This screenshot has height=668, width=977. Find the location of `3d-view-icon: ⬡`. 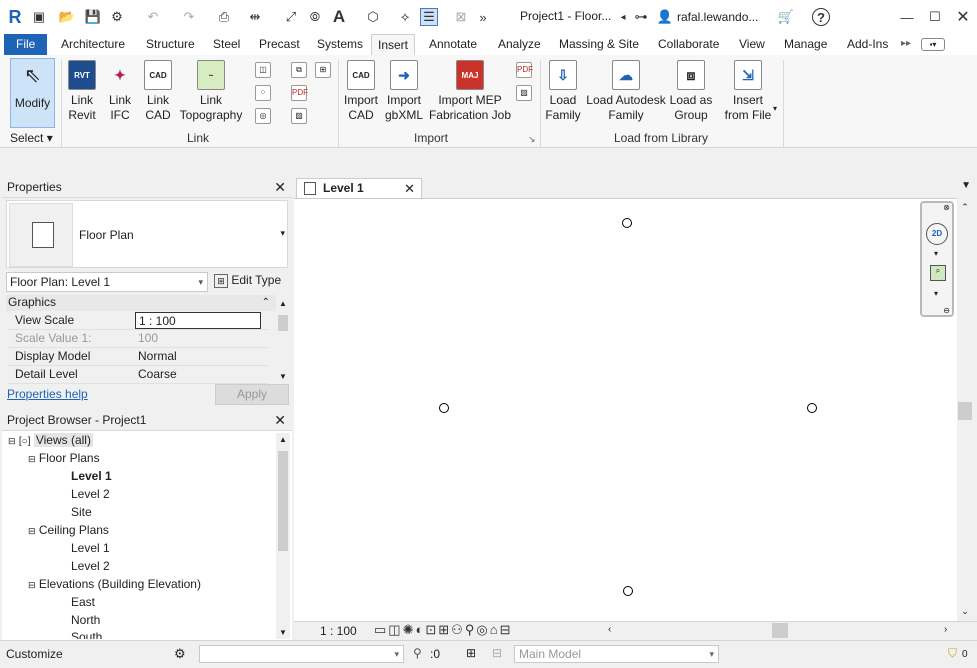

3d-view-icon: ⬡ is located at coordinates (373, 17).